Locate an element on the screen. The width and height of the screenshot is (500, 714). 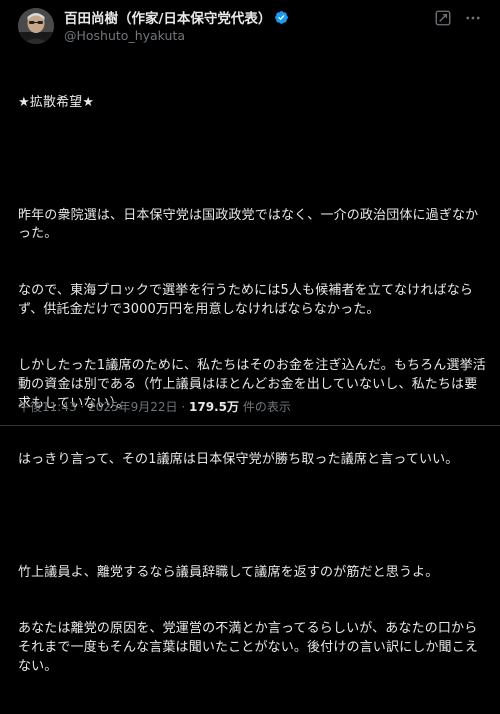
display-name-row: 百田尚樹（作家/日本保守党代表） is located at coordinates (244, 17).